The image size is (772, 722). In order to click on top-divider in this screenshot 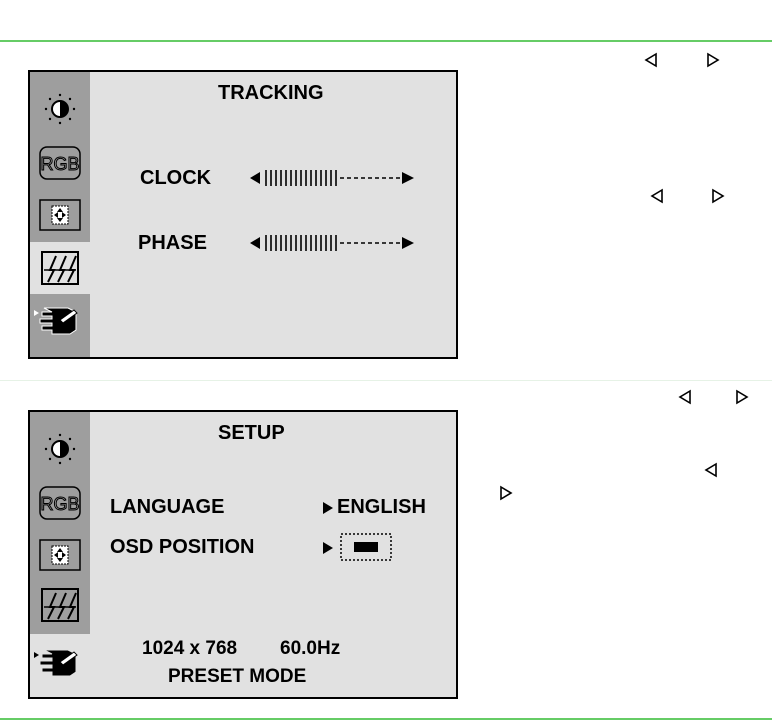, I will do `click(386, 41)`.